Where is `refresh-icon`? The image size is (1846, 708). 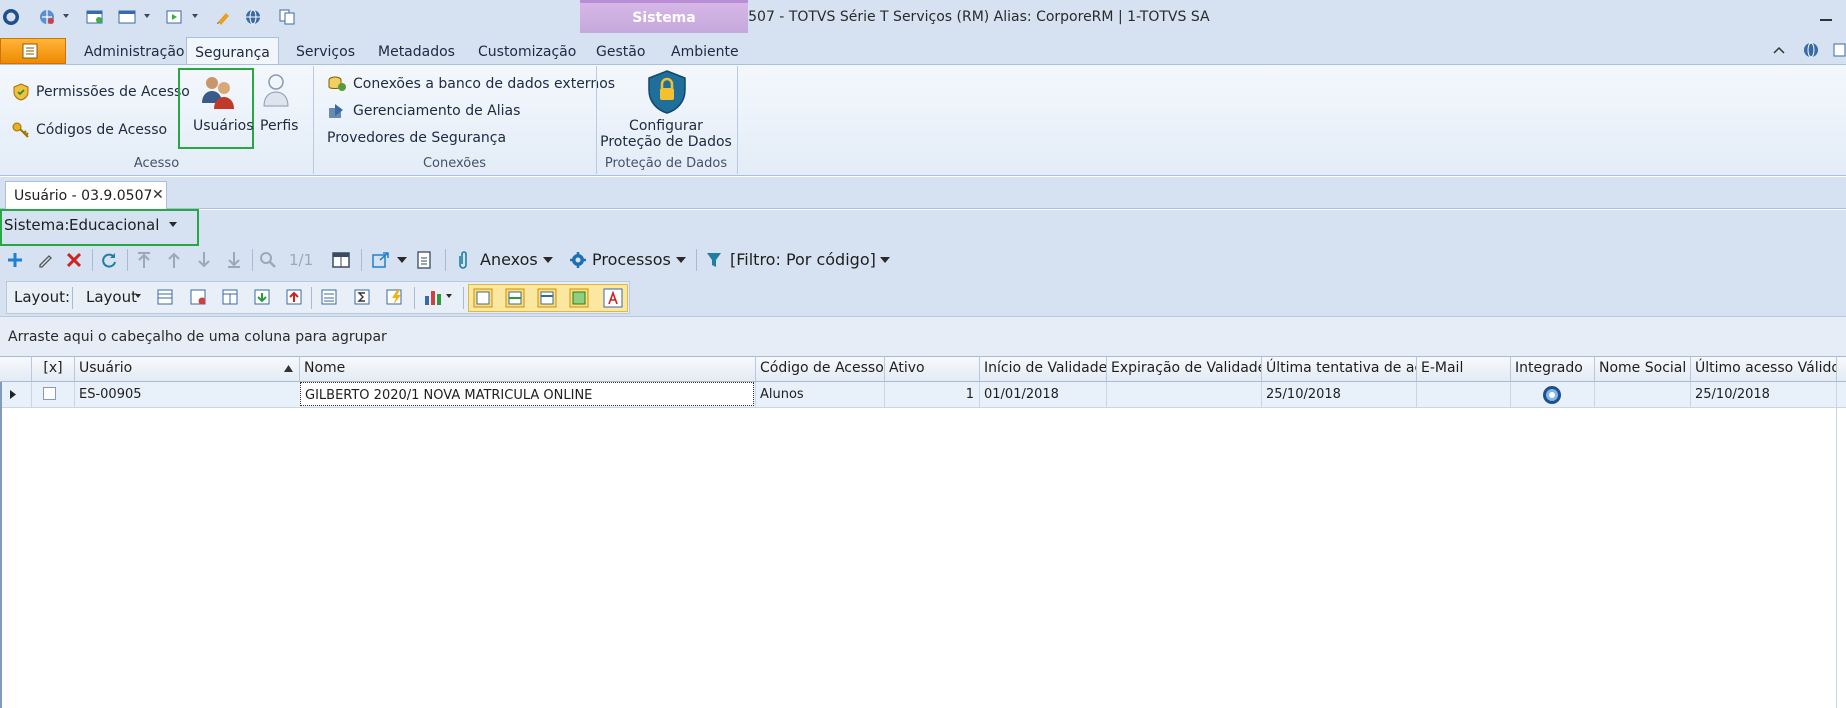
refresh-icon is located at coordinates (109, 260).